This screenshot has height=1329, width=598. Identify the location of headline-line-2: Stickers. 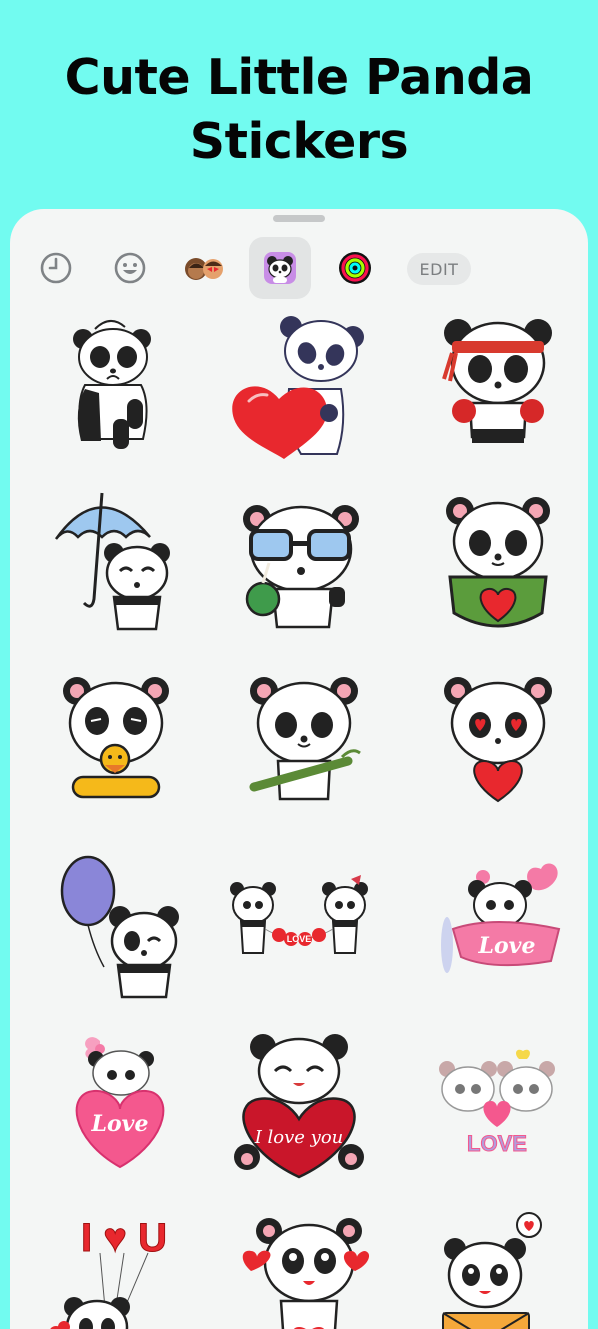
(299, 141).